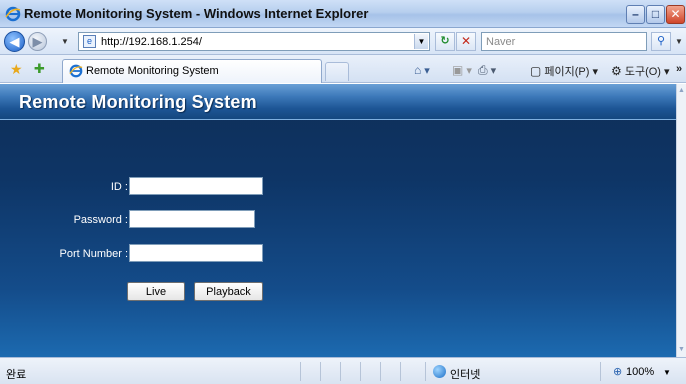 This screenshot has width=686, height=384. I want to click on port-number-label: Port Number :, so click(93, 254).